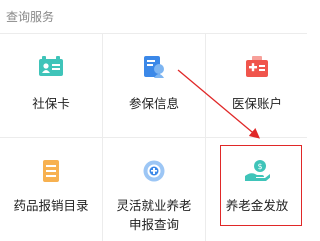  What do you see at coordinates (256, 103) in the screenshot?
I see `service-item-label: 医保账户` at bounding box center [256, 103].